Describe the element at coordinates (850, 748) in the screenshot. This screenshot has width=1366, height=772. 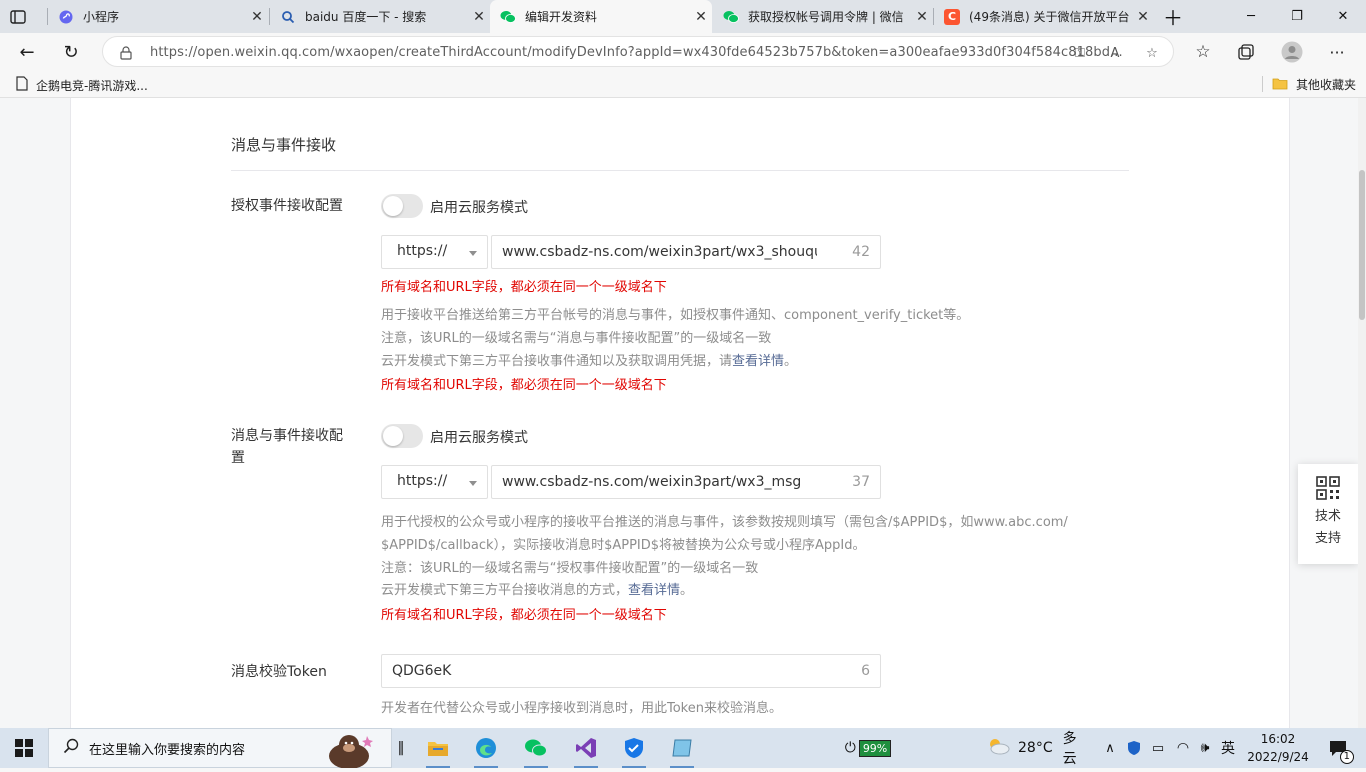
I see `plug-icon: ⏻` at that location.